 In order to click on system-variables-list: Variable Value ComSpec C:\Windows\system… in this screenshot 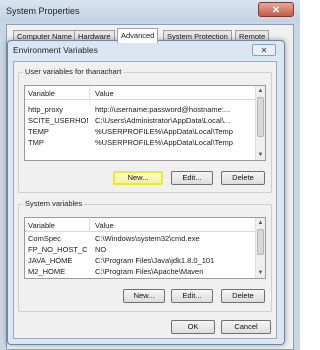, I will do `click(145, 248)`.